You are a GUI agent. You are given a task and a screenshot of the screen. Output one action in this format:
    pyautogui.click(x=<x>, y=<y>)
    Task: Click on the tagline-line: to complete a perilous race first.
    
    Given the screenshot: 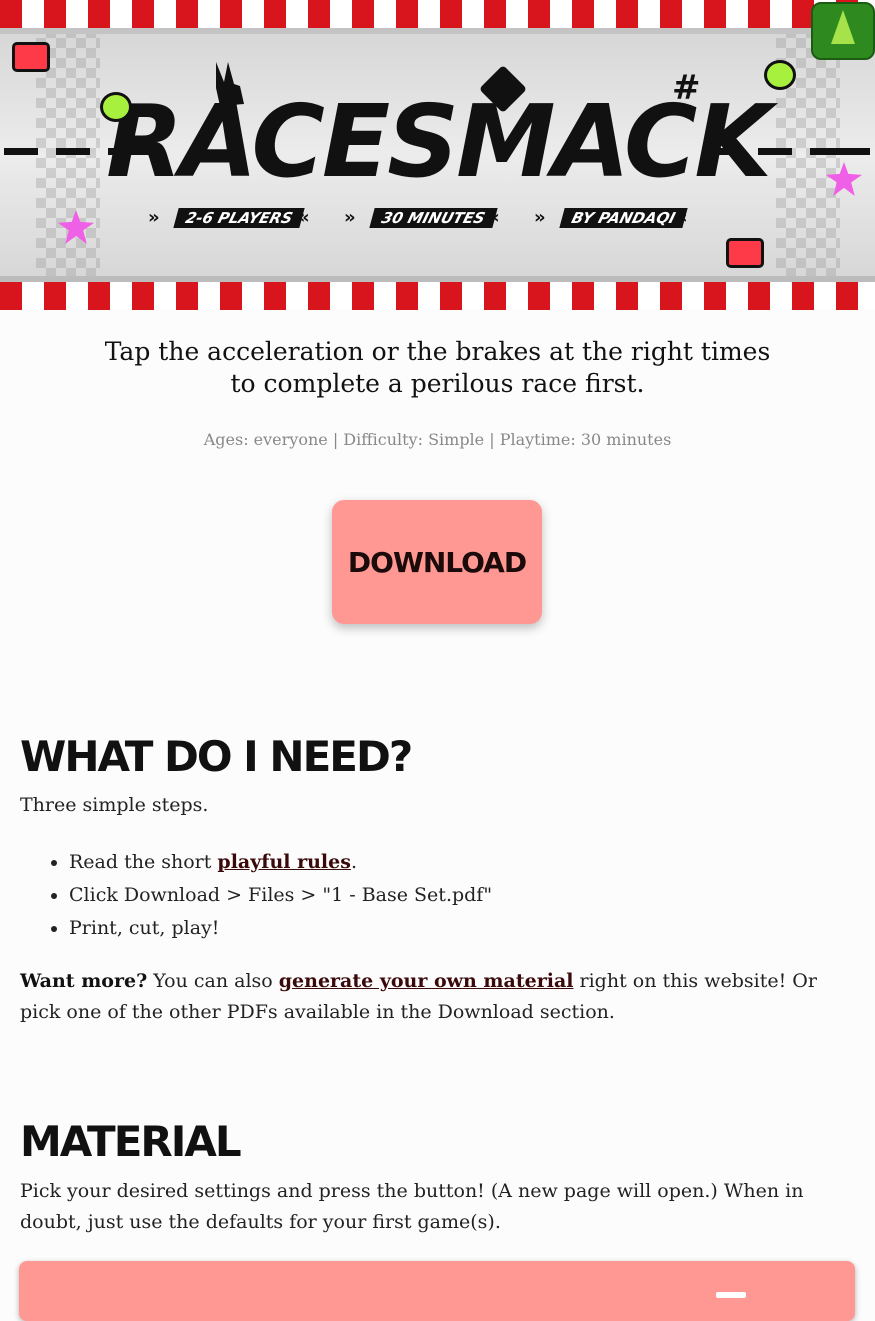 What is the action you would take?
    pyautogui.click(x=437, y=383)
    